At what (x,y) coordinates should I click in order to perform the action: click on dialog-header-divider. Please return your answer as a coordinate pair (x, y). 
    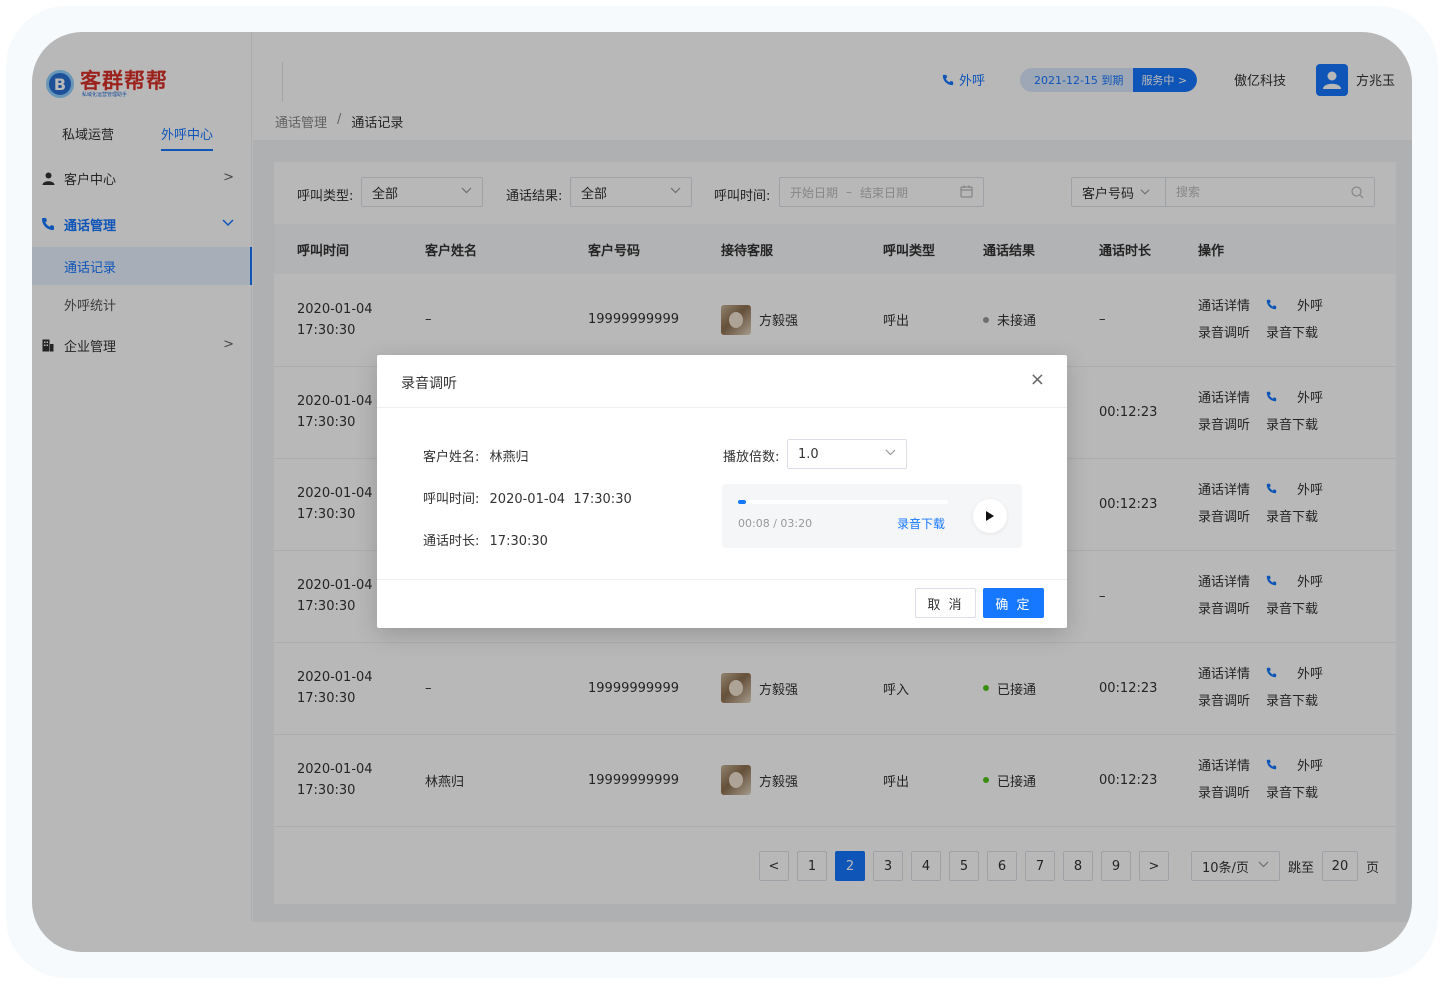
    Looking at the image, I should click on (722, 407).